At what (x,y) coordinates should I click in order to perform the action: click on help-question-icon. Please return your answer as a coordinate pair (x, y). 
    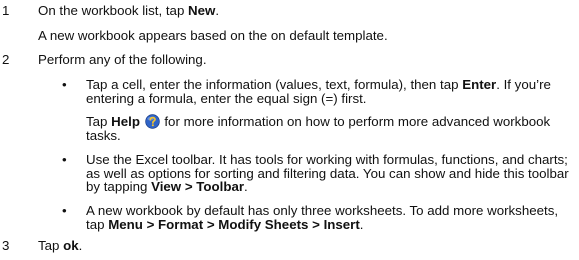
    Looking at the image, I should click on (152, 121).